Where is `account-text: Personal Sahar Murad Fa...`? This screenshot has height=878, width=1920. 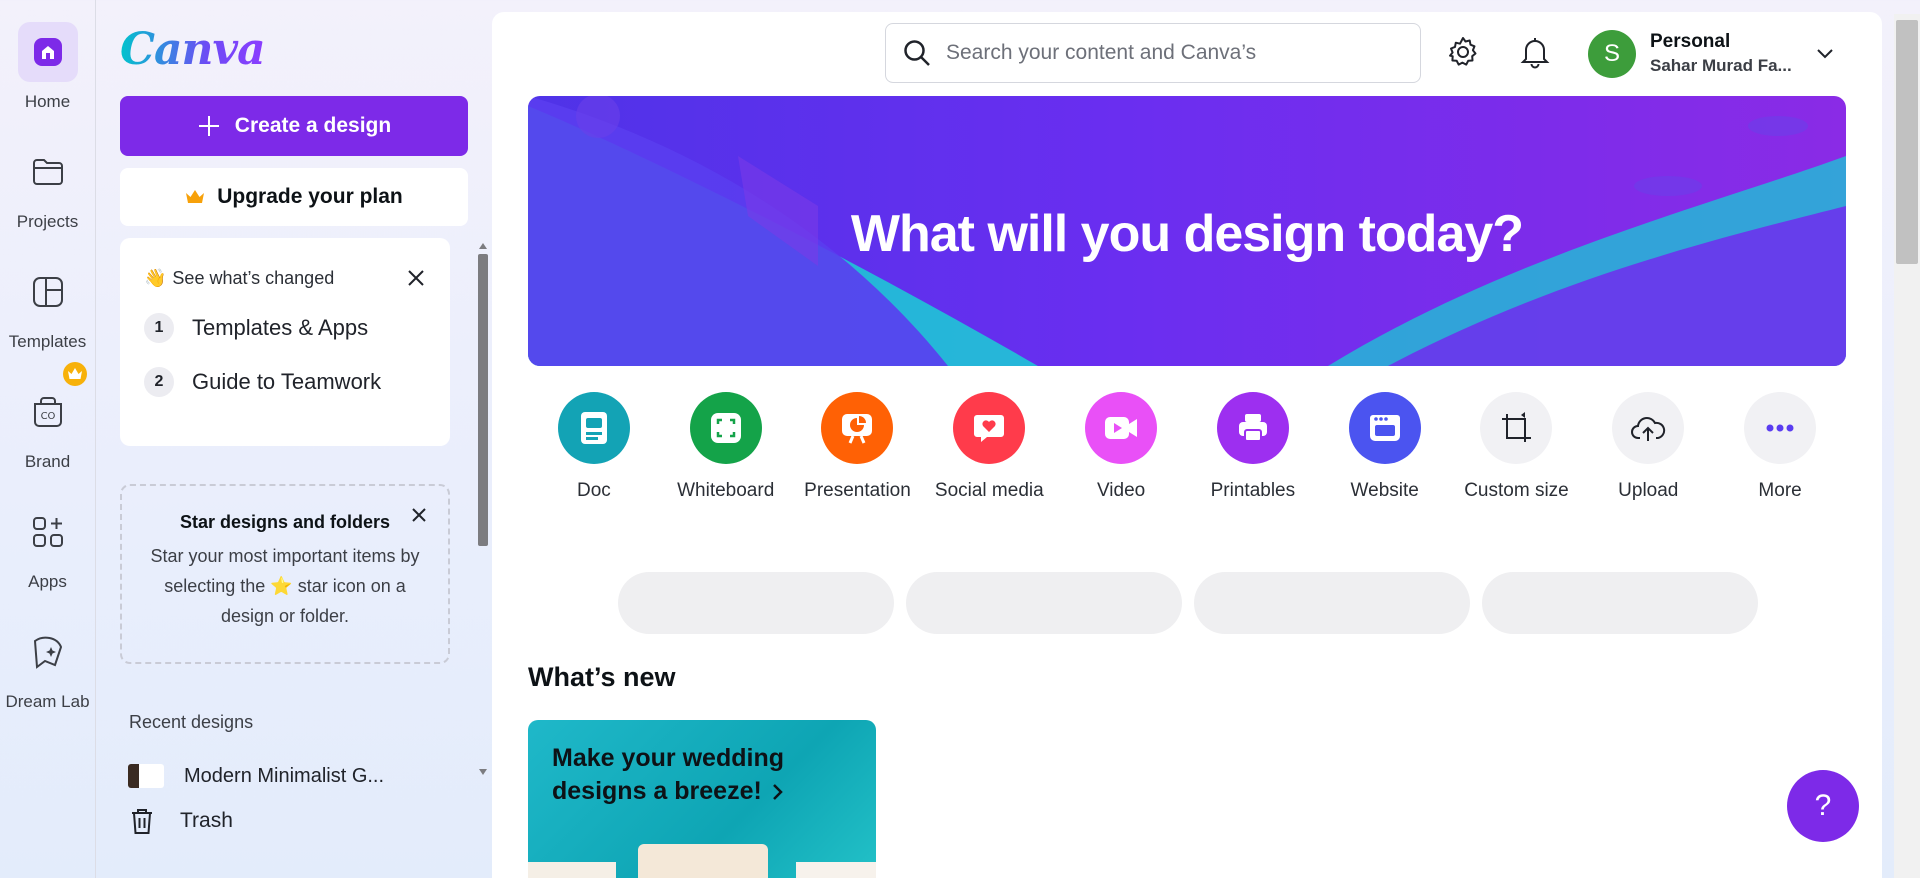
account-text: Personal Sahar Murad Fa... is located at coordinates (1721, 54).